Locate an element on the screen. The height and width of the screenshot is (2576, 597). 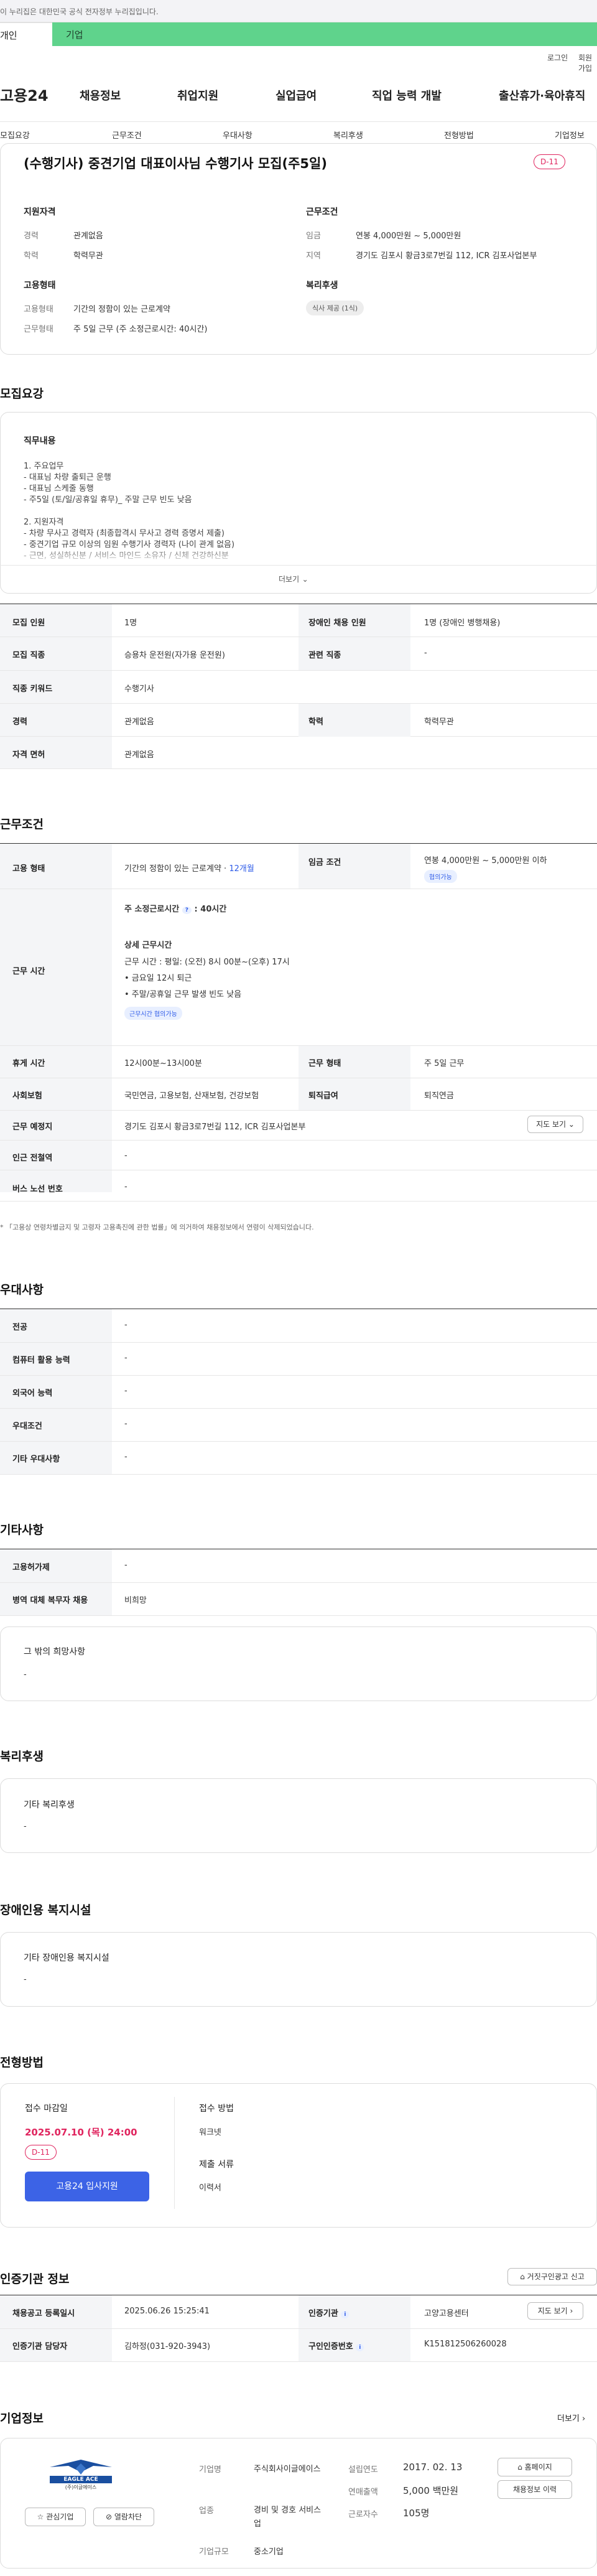
tab-corp: 기업 is located at coordinates (324, 34).